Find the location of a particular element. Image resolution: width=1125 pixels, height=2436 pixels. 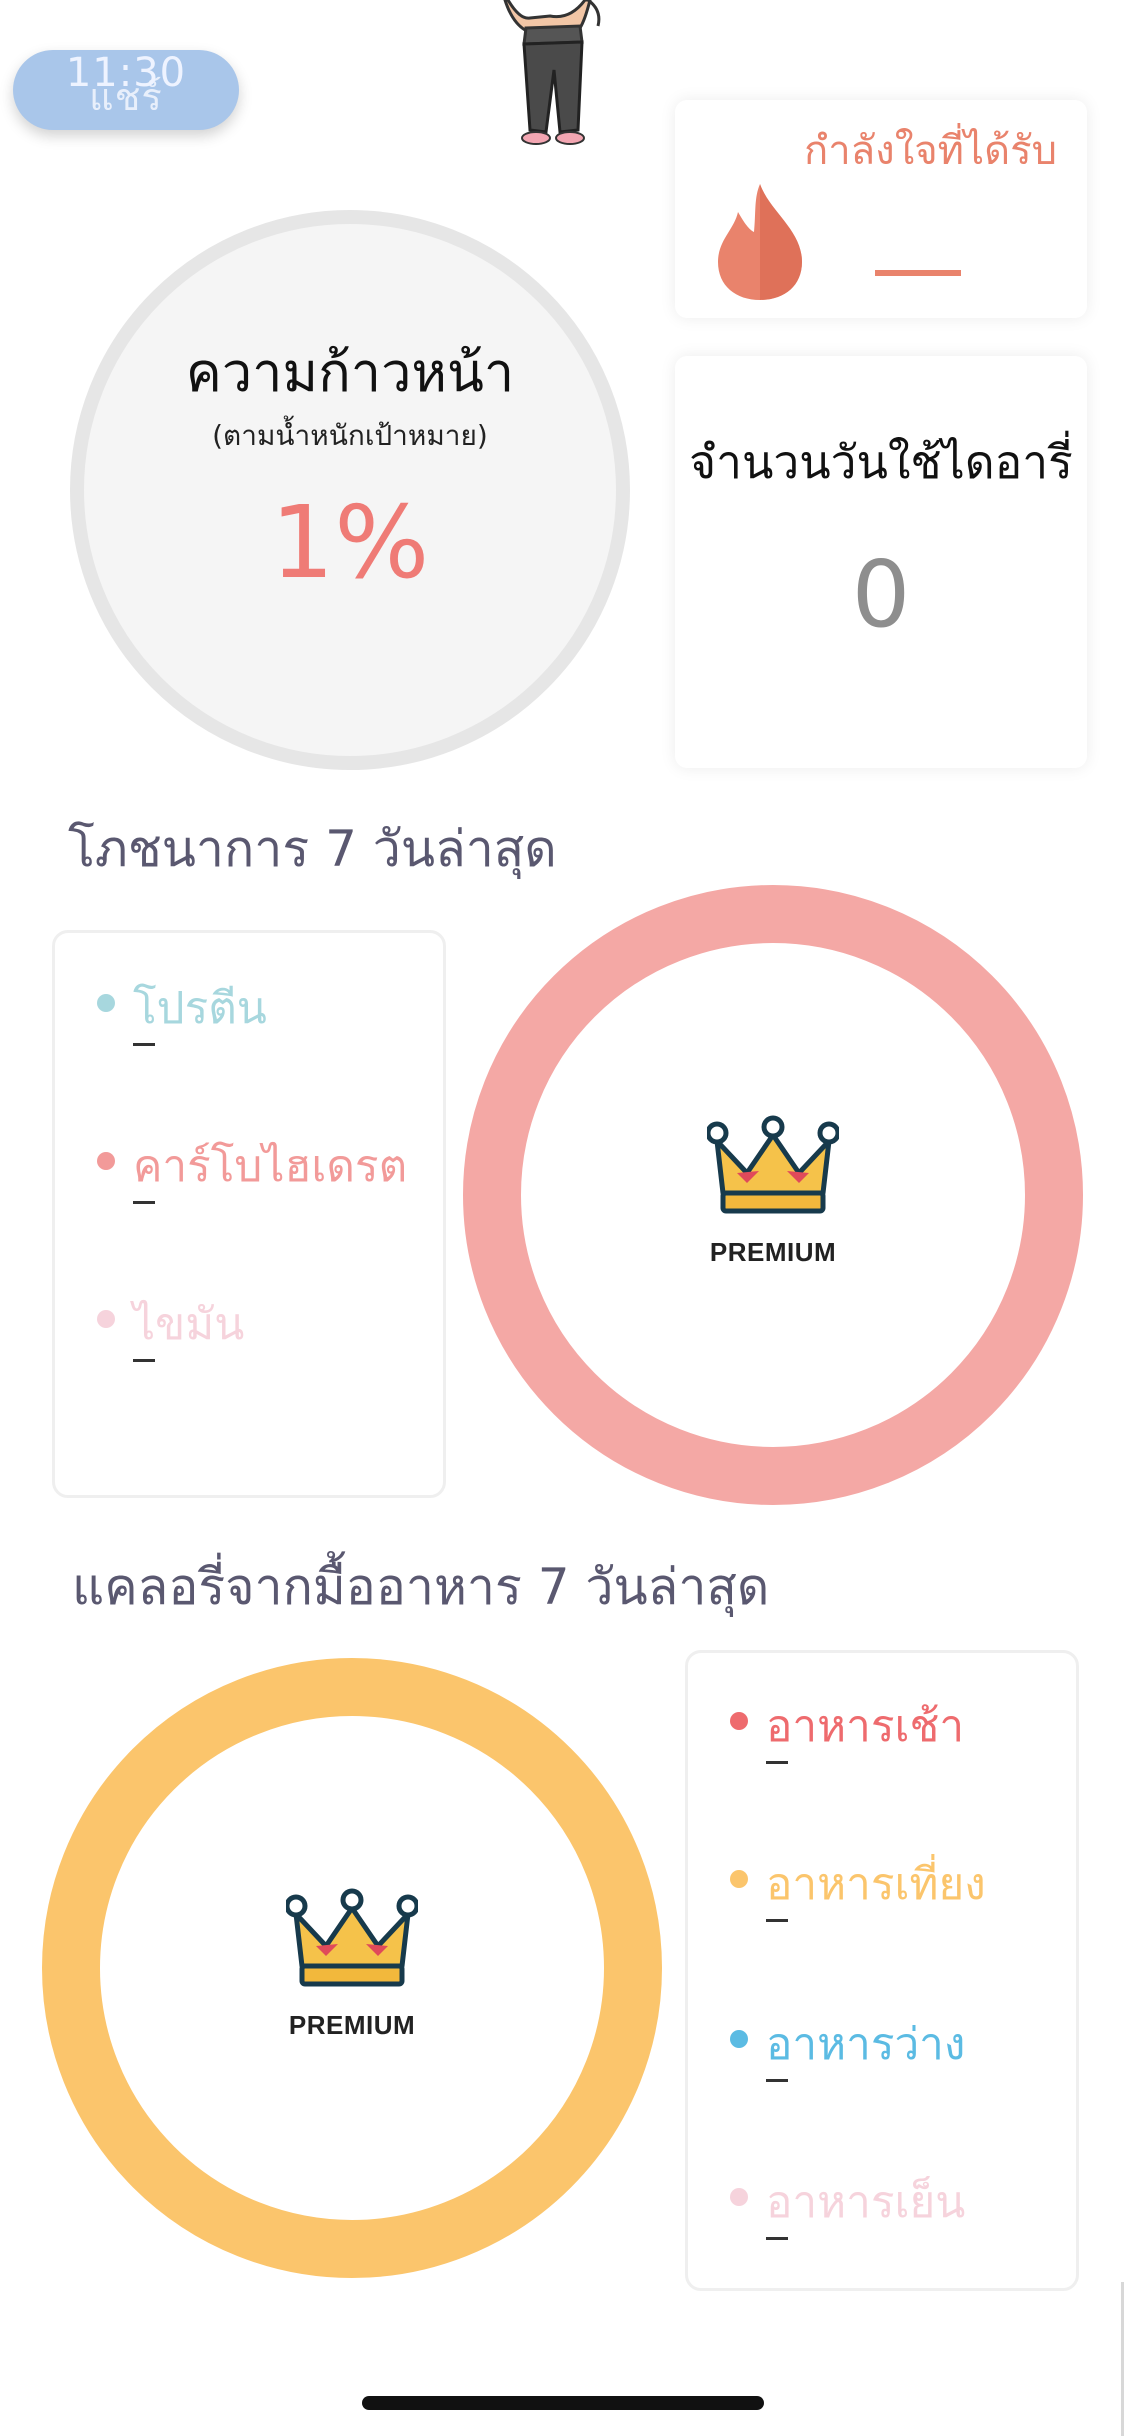

legend-label: คาร์โบไฮเดรต is located at coordinates (270, 1166).